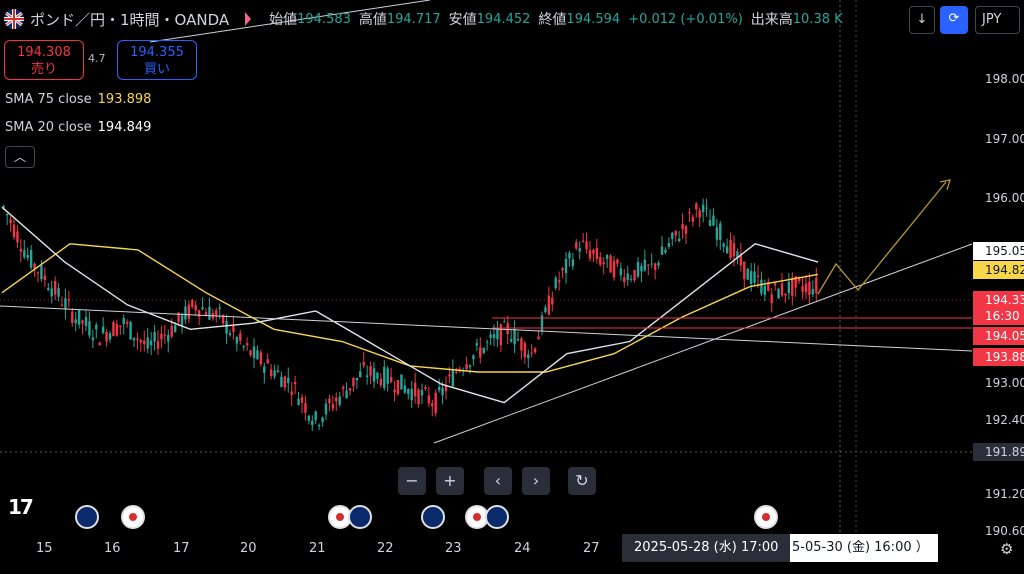  Describe the element at coordinates (998, 336) in the screenshot. I see `price-axis-tag: 194.05` at that location.